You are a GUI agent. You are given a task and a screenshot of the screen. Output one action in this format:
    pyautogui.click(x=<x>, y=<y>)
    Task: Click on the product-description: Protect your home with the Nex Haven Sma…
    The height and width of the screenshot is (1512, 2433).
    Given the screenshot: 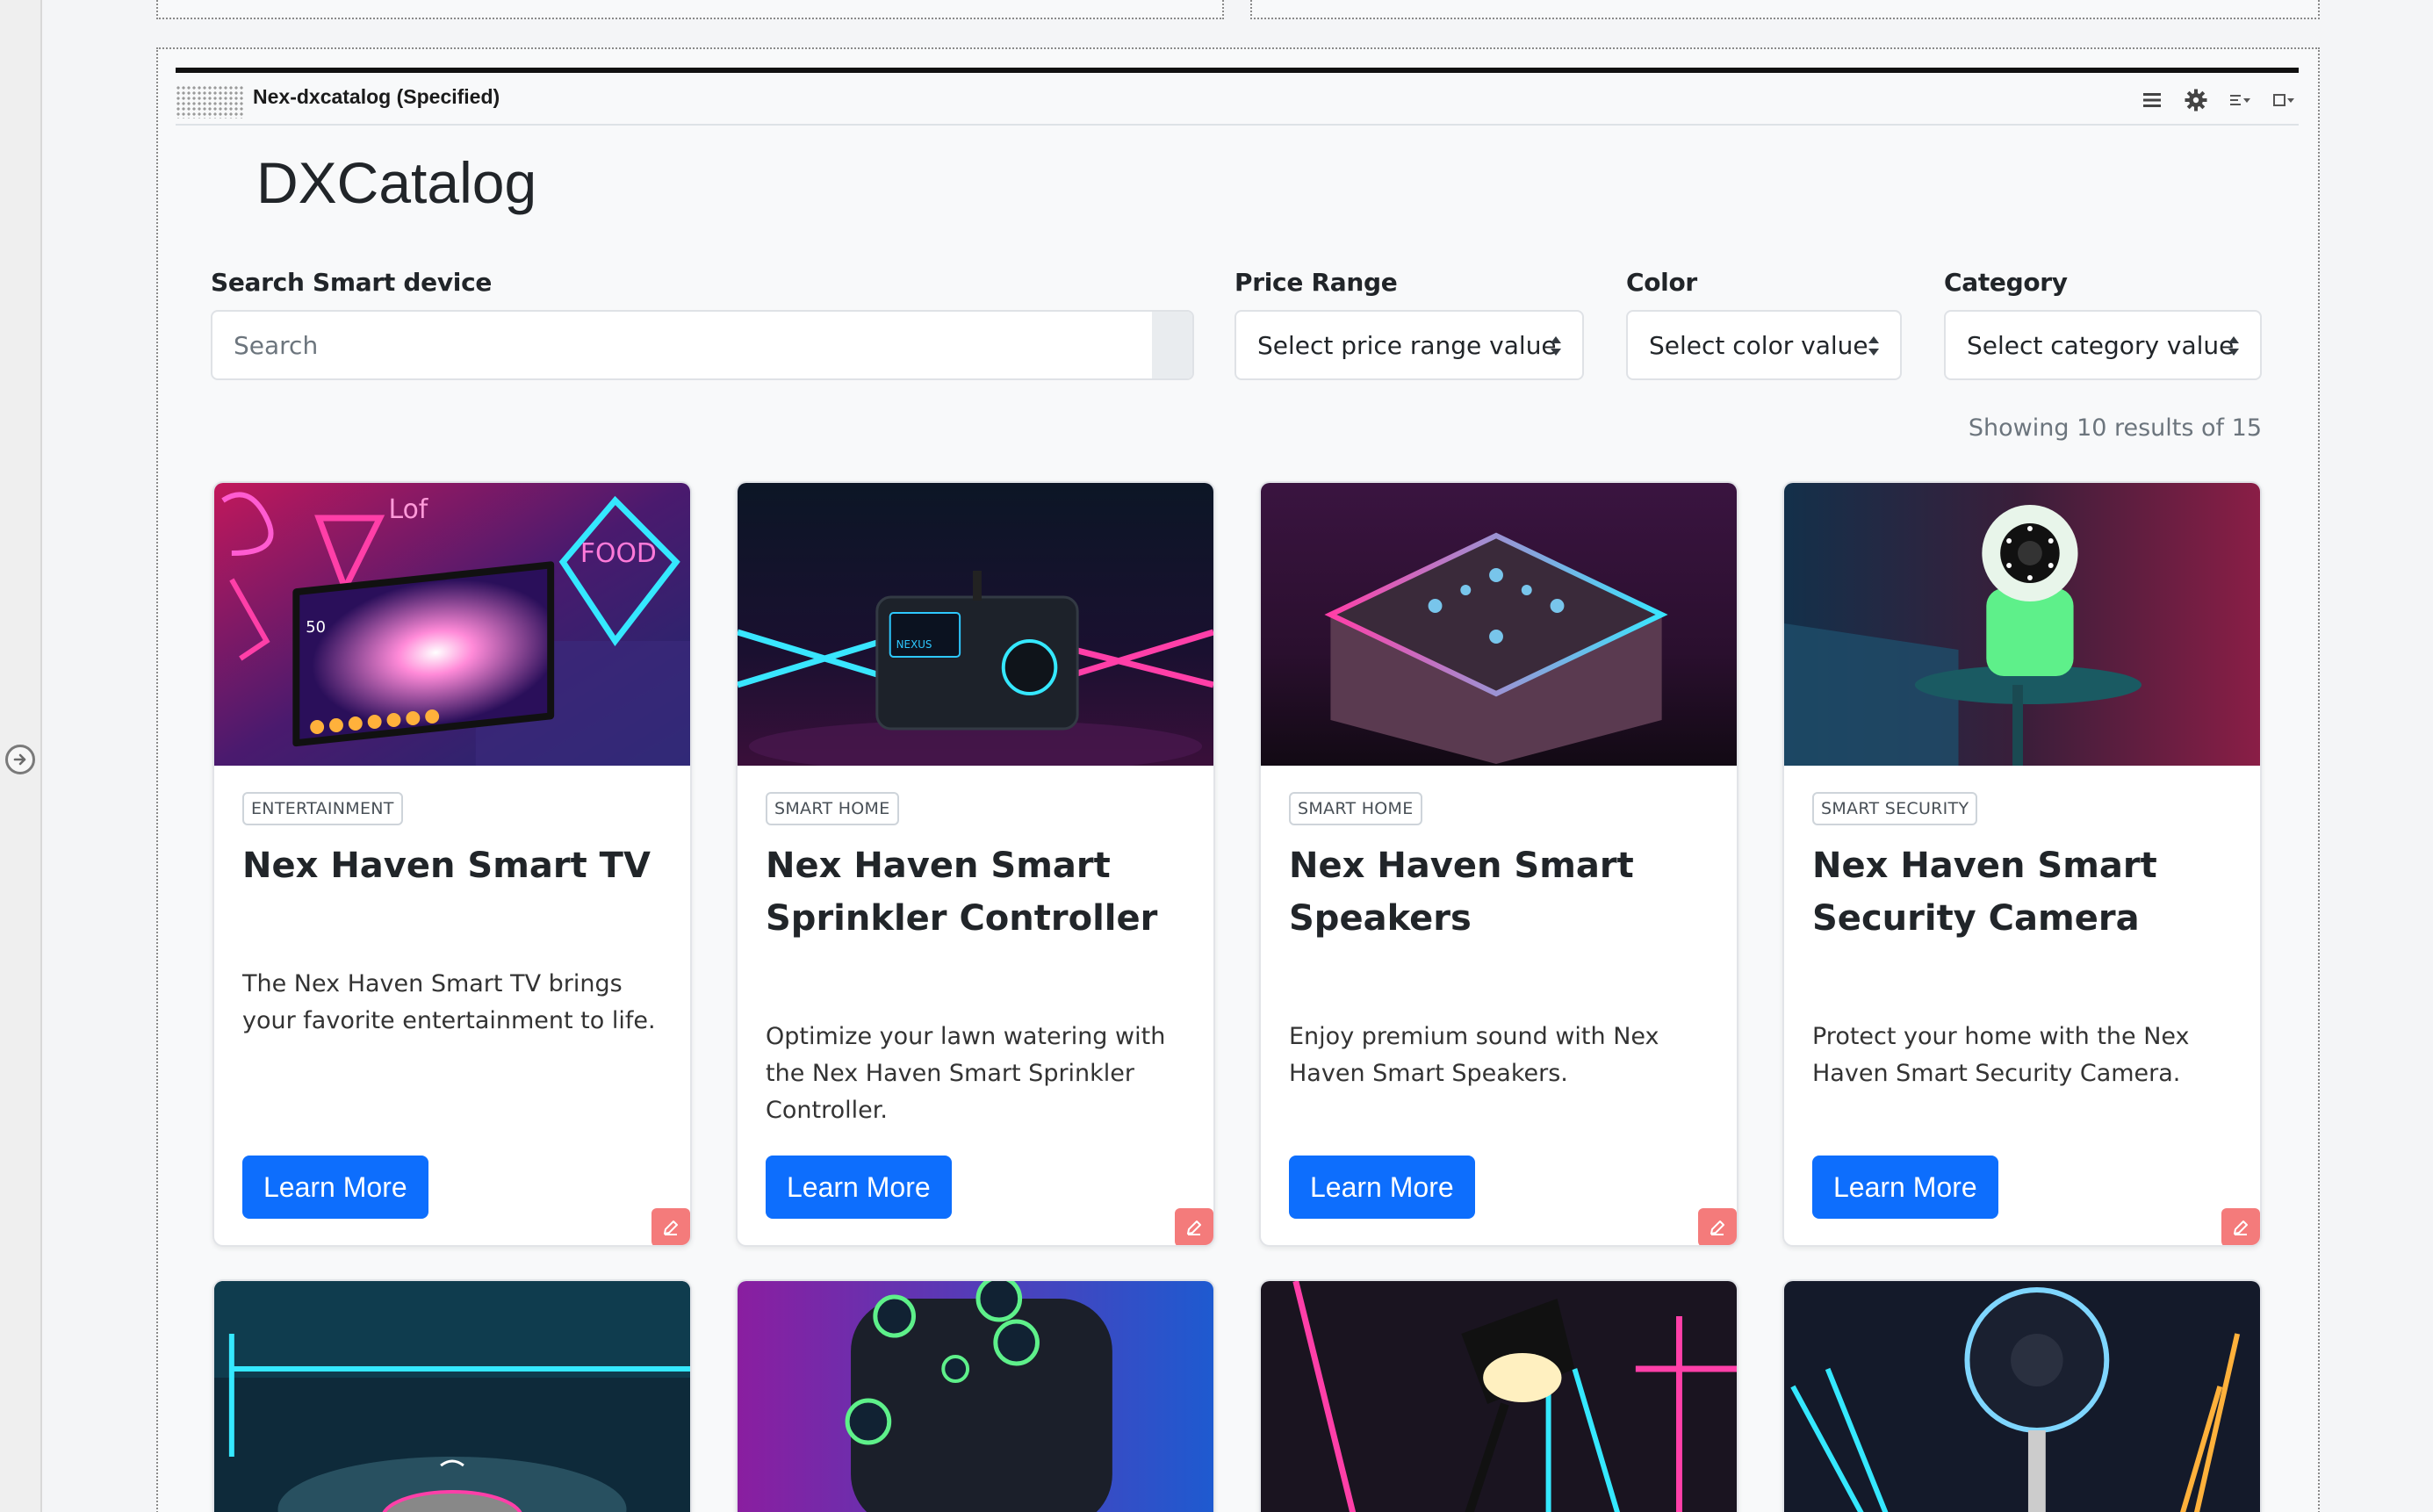 What is the action you would take?
    pyautogui.click(x=2001, y=1055)
    